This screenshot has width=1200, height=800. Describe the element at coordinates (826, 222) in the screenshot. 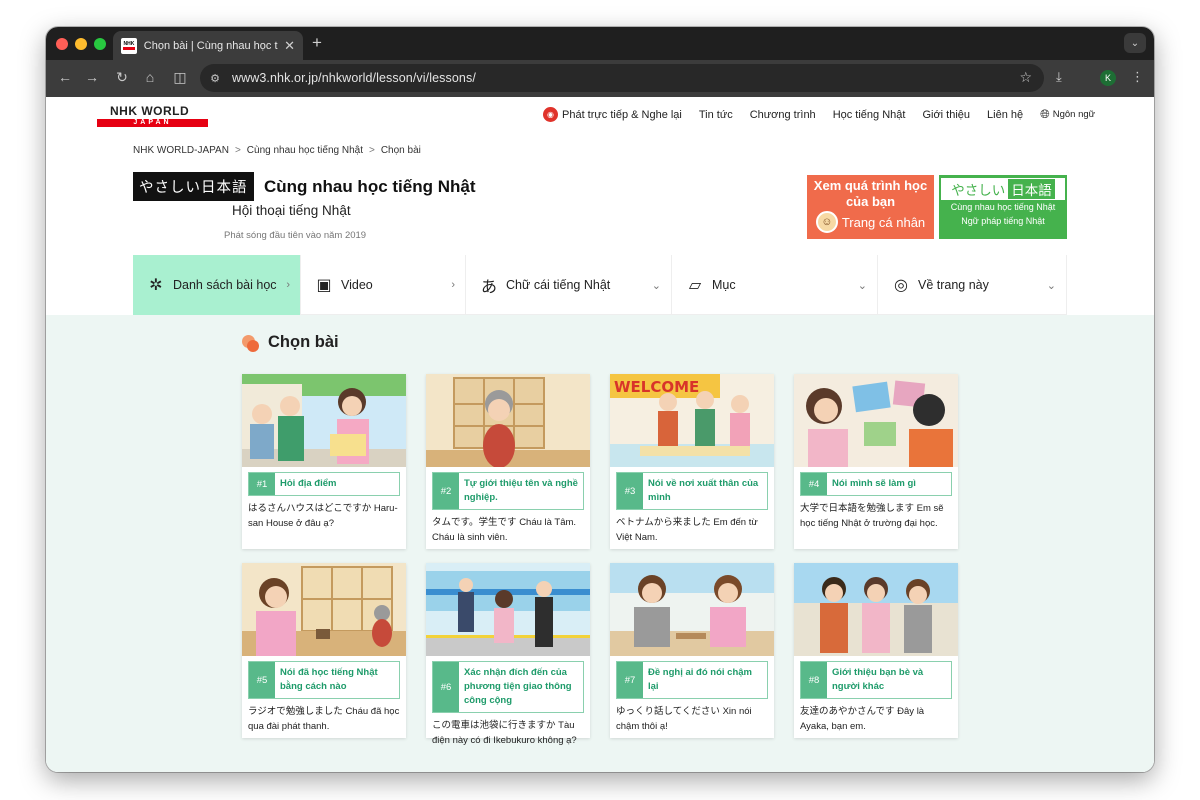

I see `character-face-icon: ☺` at that location.